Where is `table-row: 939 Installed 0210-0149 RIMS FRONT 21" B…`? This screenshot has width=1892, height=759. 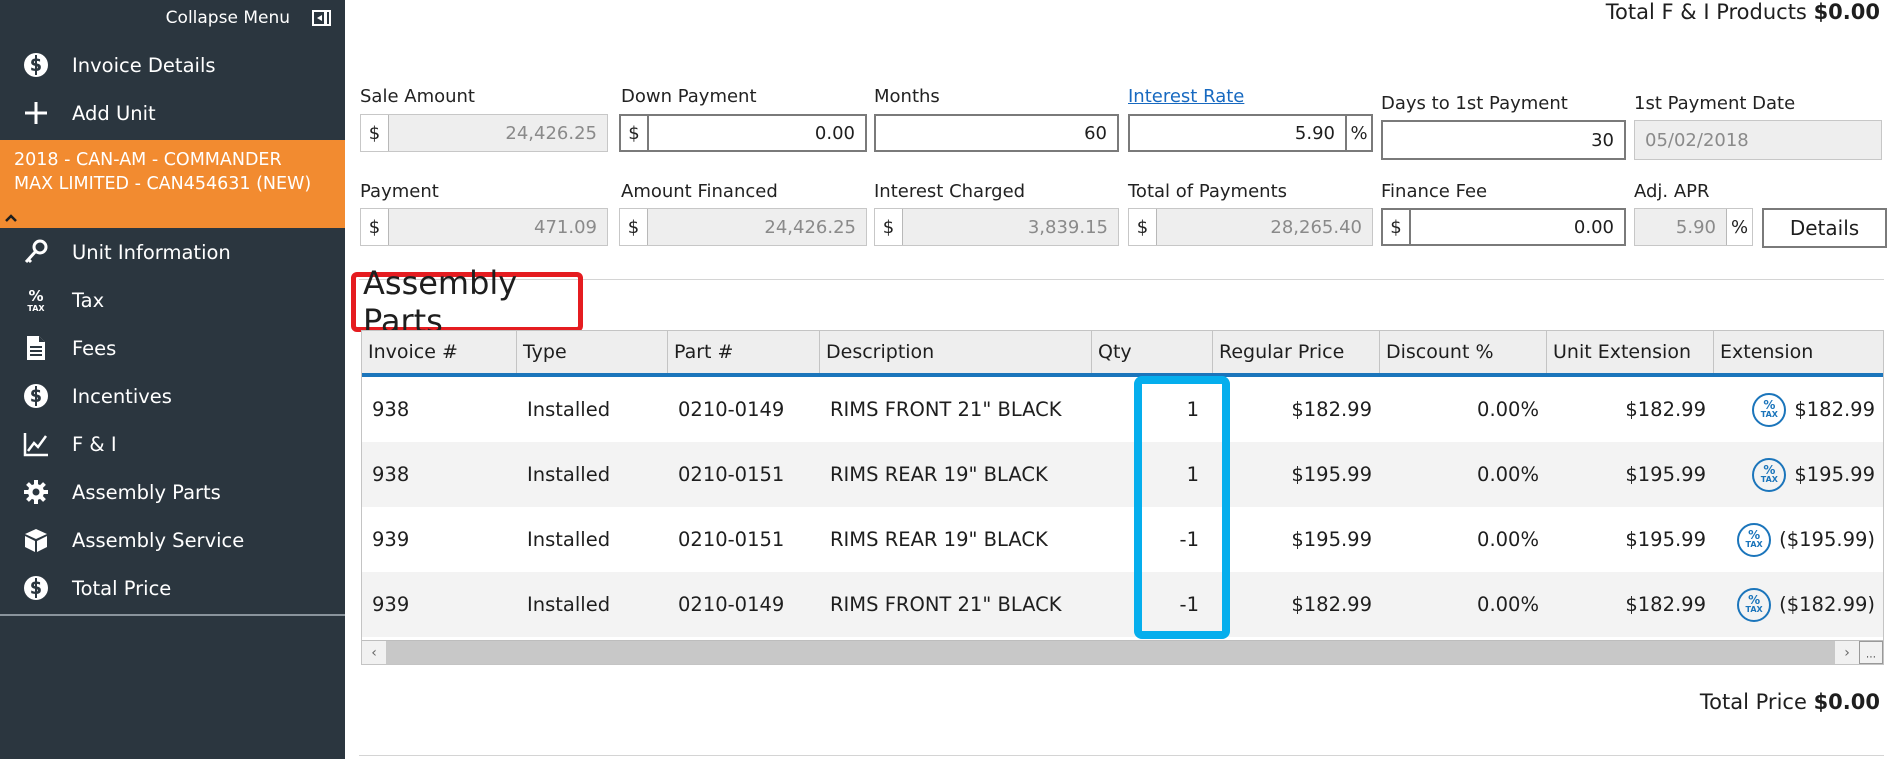
table-row: 939 Installed 0210-0149 RIMS FRONT 21" B… is located at coordinates (1122, 604).